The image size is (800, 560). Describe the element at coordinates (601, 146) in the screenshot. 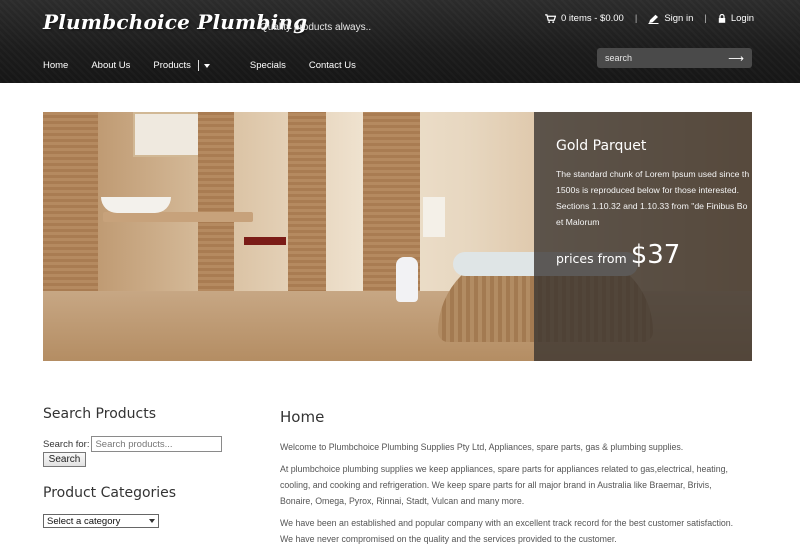

I see `hero-title: Gold Parquet` at that location.